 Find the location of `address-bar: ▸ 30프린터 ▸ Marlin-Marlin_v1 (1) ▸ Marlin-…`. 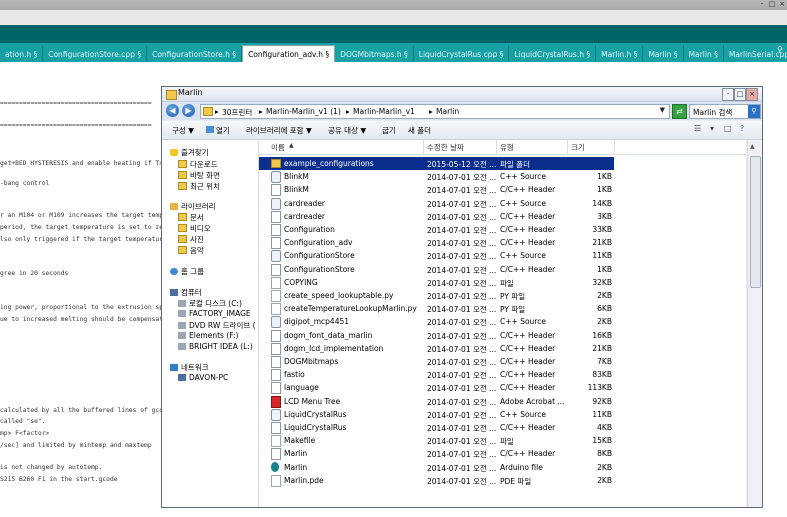

address-bar: ▸ 30프린터 ▸ Marlin-Marlin_v1 (1) ▸ Marlin-… is located at coordinates (435, 111).